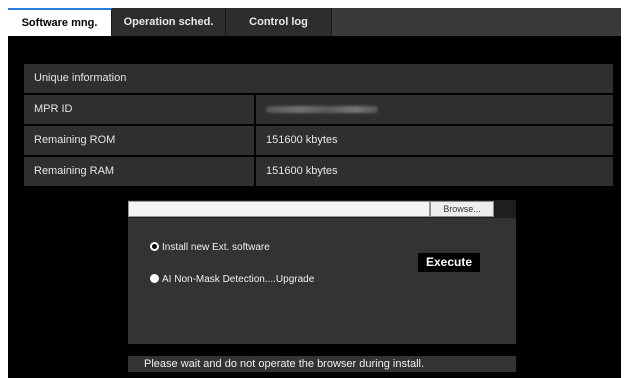 This screenshot has height=378, width=630. Describe the element at coordinates (322, 109) in the screenshot. I see `redacted-value` at that location.